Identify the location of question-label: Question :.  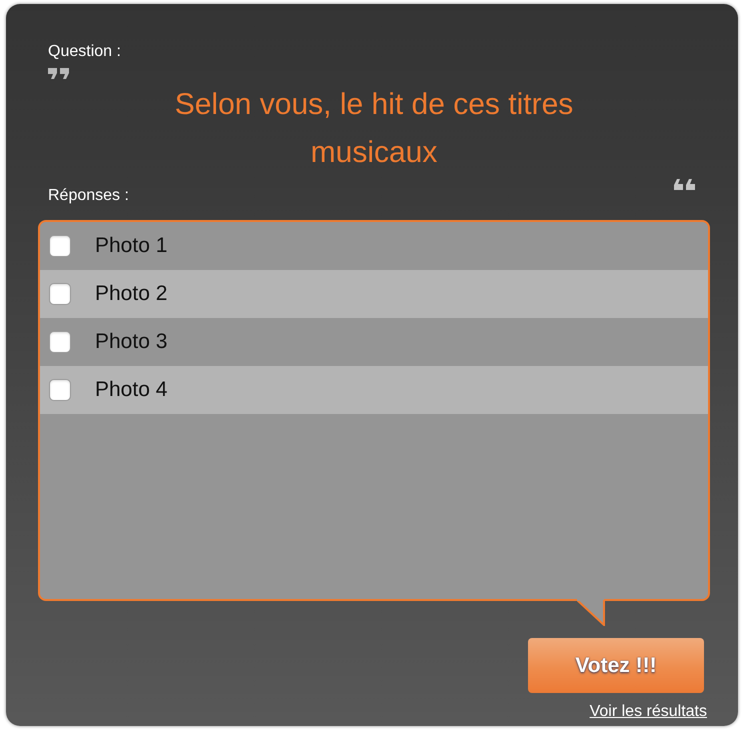
(84, 52).